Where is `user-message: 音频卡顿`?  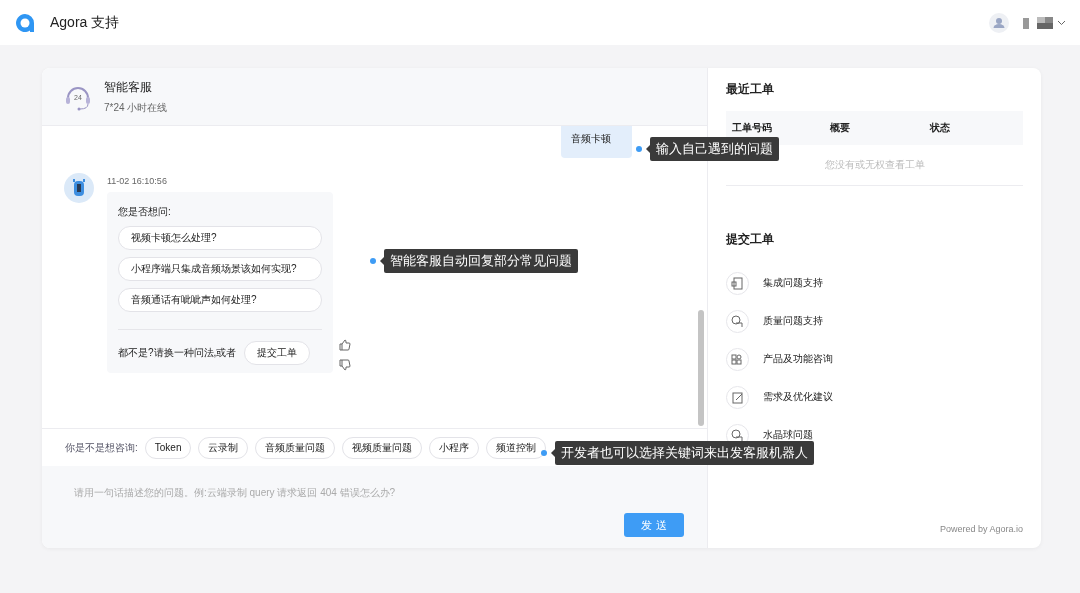
user-message: 音频卡顿 is located at coordinates (596, 142).